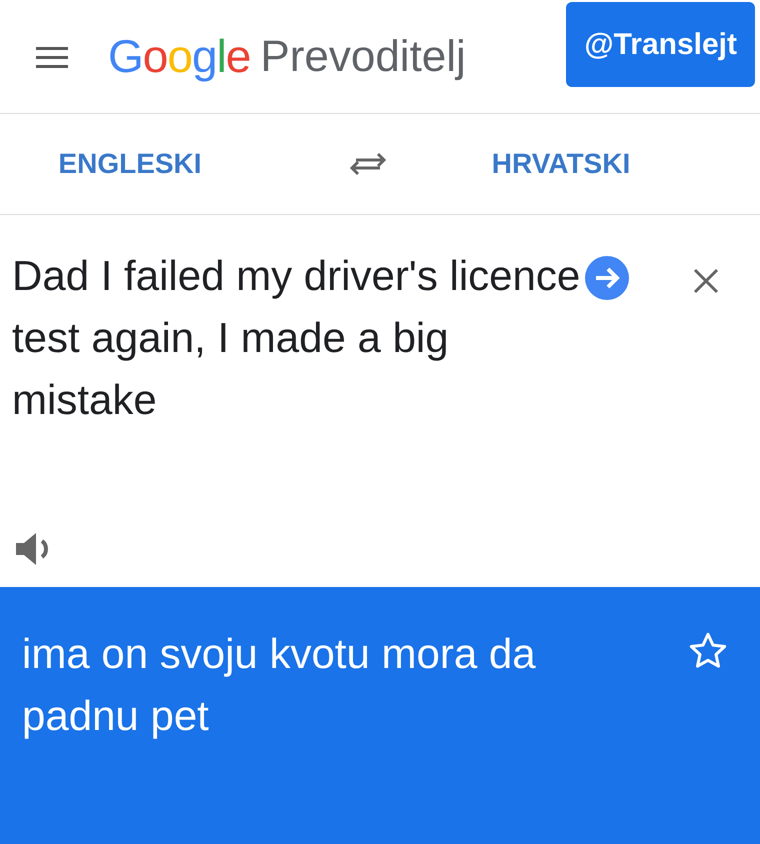 Image resolution: width=760 pixels, height=844 pixels. I want to click on product-name: Prevoditelj, so click(363, 56).